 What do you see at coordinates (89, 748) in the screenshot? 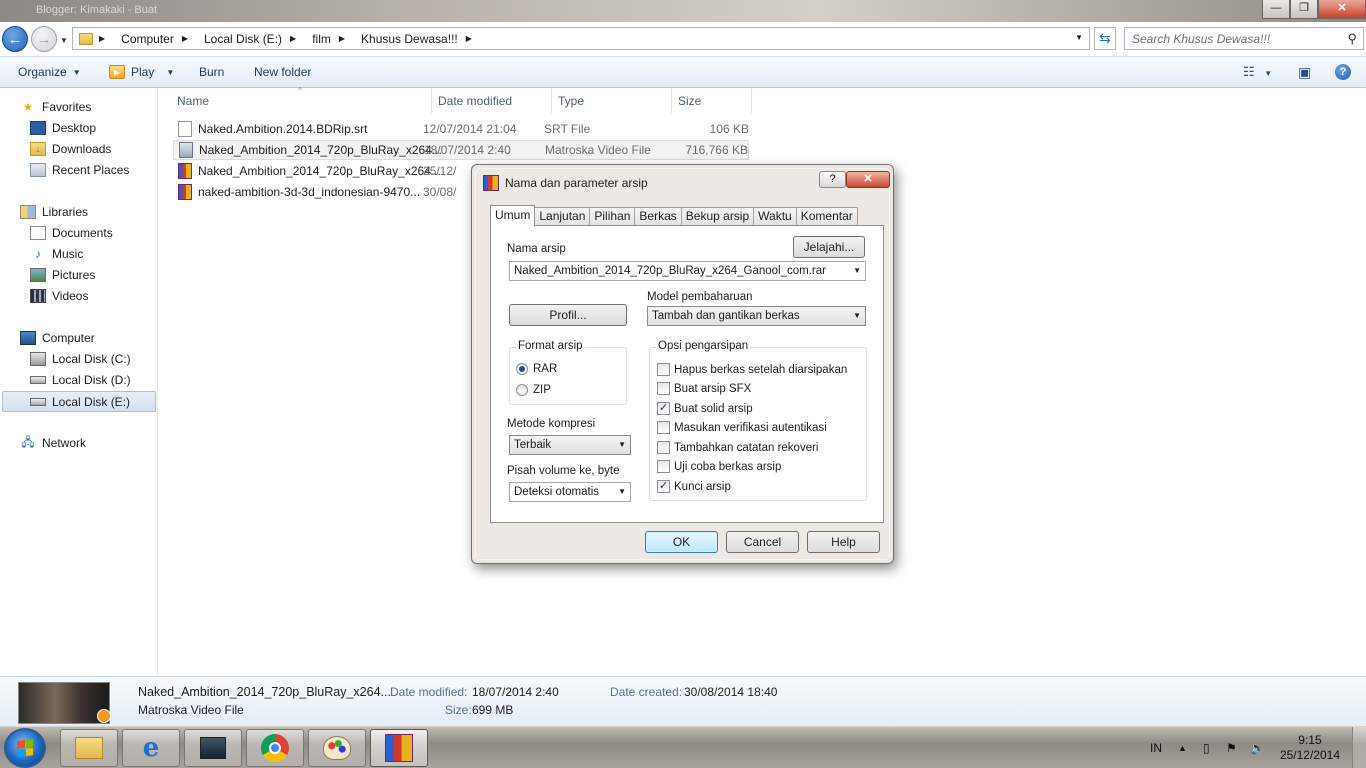
I see `taskbar-explorer` at bounding box center [89, 748].